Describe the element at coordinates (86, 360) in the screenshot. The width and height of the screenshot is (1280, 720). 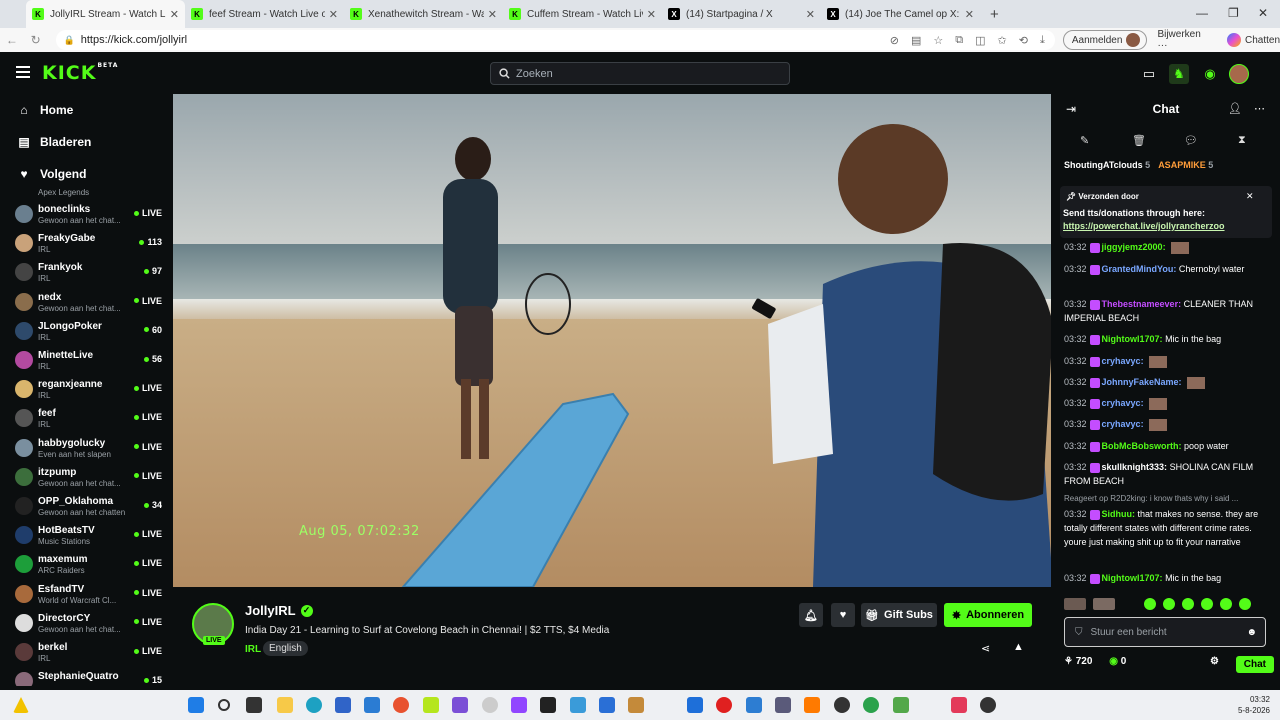
I see `followed-channel-item: MinetteLive IRL 56` at that location.